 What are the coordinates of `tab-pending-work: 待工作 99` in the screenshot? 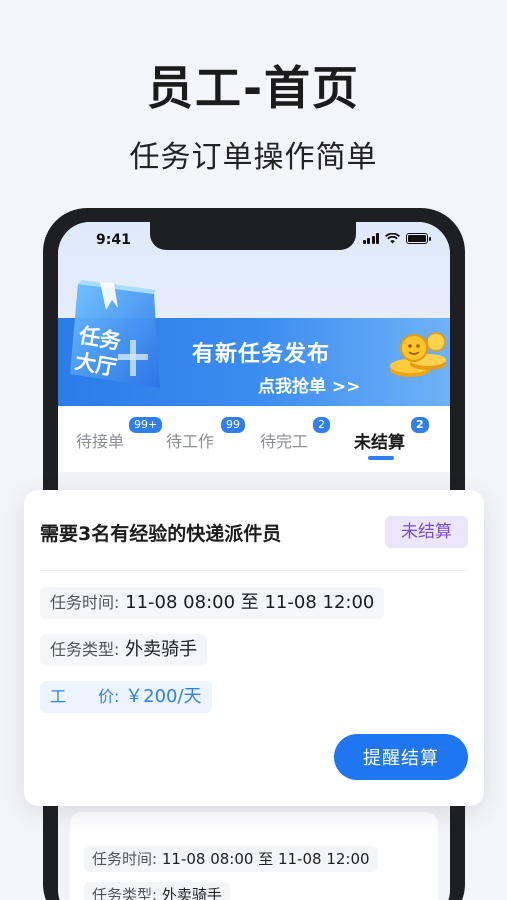 It's located at (206, 434).